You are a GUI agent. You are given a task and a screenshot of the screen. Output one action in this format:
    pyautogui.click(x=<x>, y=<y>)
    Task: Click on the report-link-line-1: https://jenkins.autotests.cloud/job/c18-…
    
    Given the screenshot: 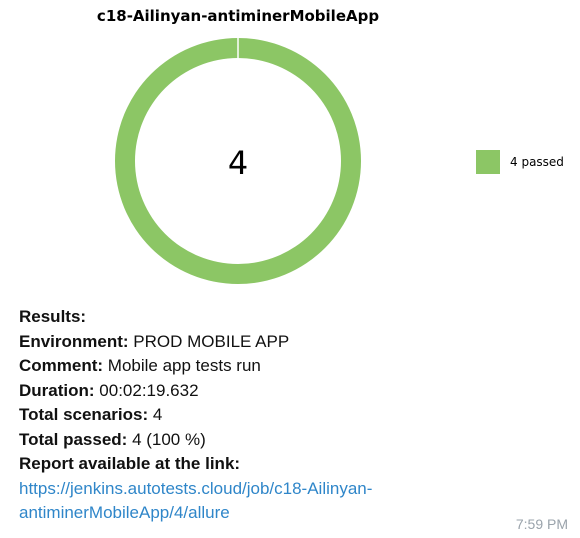 What is the action you would take?
    pyautogui.click(x=289, y=489)
    